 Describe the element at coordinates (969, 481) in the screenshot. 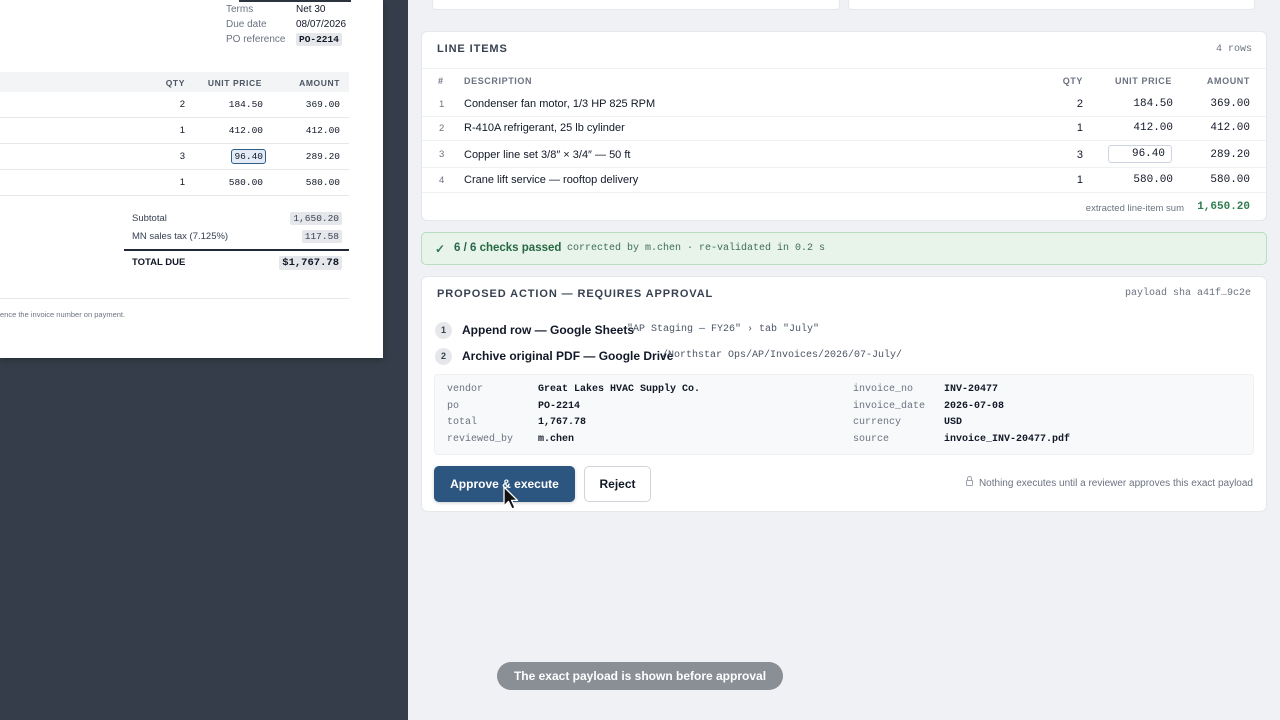

I see `lock-icon` at that location.